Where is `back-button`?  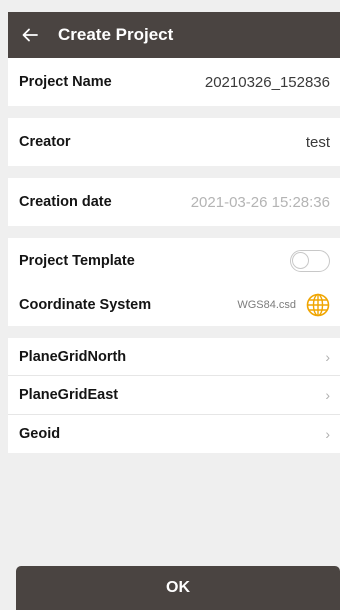
back-button is located at coordinates (30, 35).